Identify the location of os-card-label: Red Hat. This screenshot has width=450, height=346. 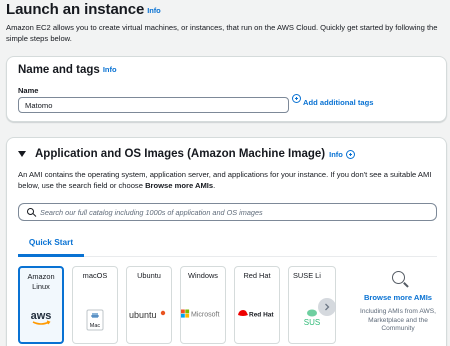
(257, 275).